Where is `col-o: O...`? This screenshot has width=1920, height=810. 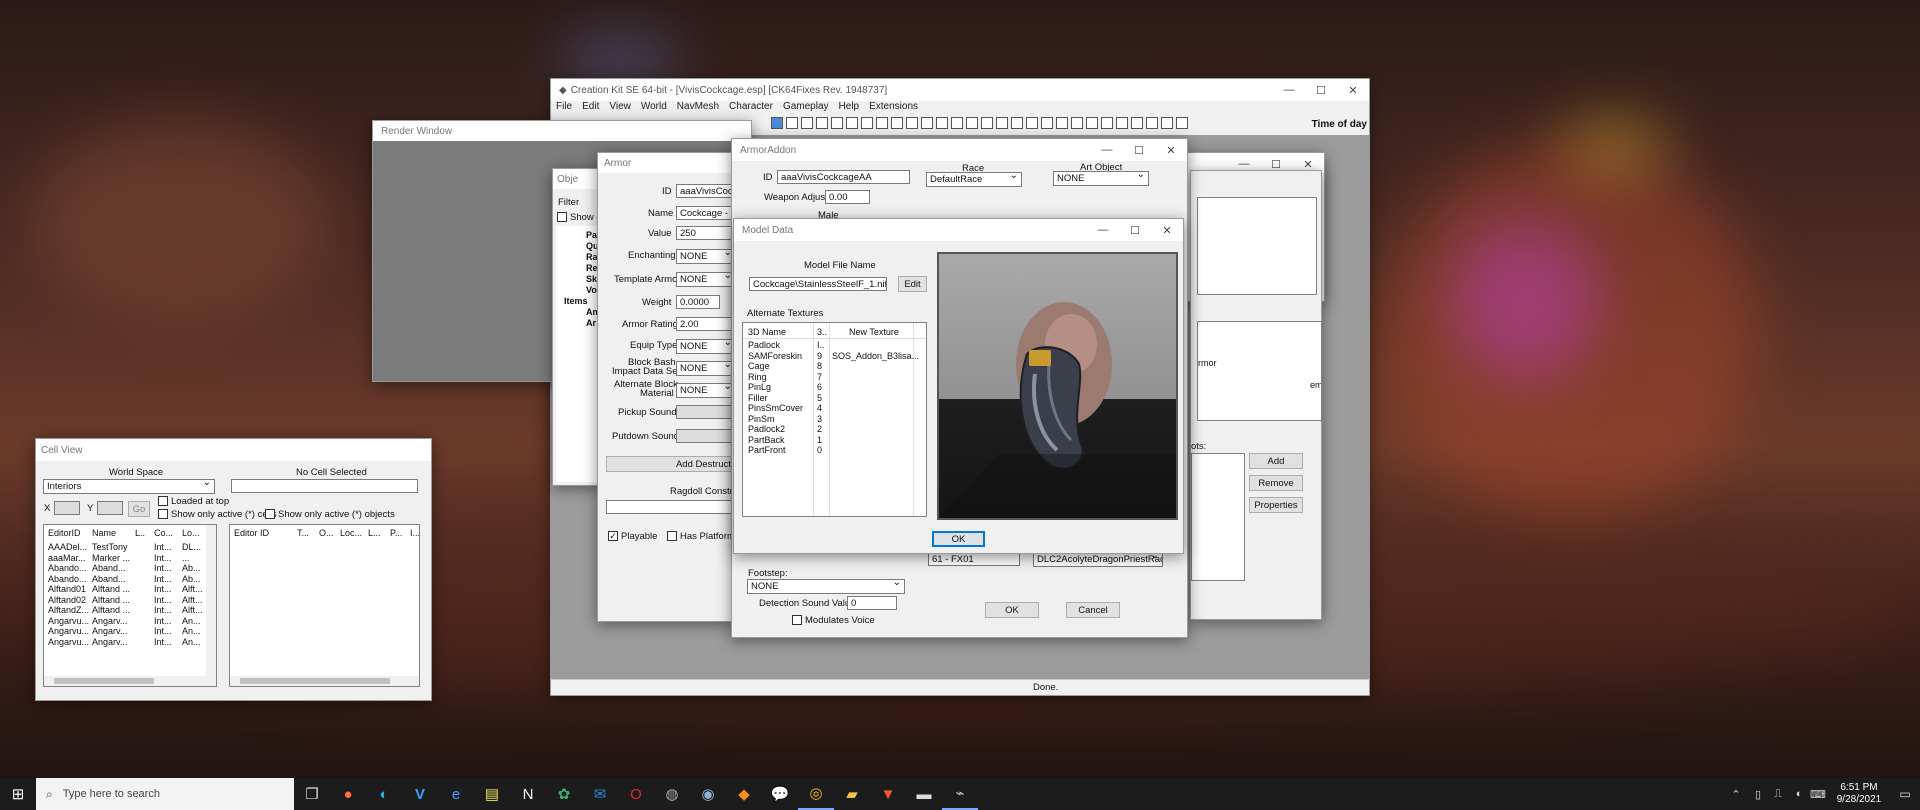 col-o: O... is located at coordinates (326, 533).